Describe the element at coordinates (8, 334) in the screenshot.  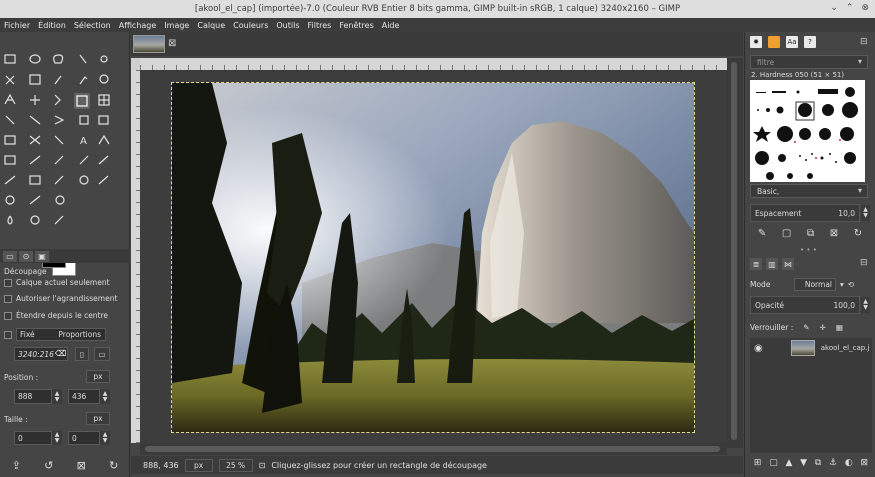
I see `checkbox-fixed` at that location.